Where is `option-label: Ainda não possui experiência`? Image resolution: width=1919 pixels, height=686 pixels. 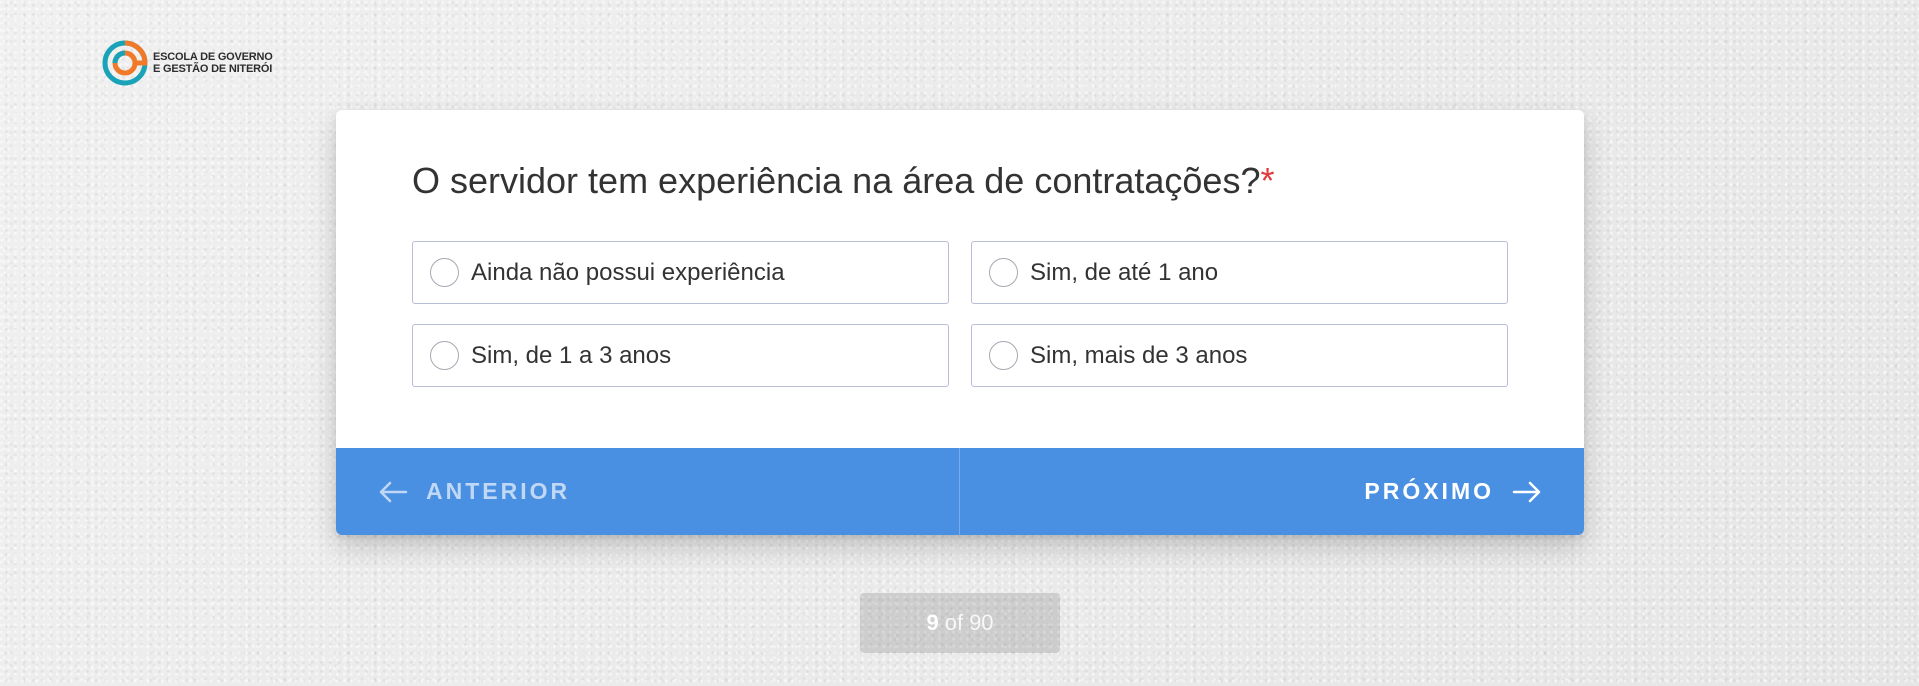
option-label: Ainda não possui experiência is located at coordinates (628, 272).